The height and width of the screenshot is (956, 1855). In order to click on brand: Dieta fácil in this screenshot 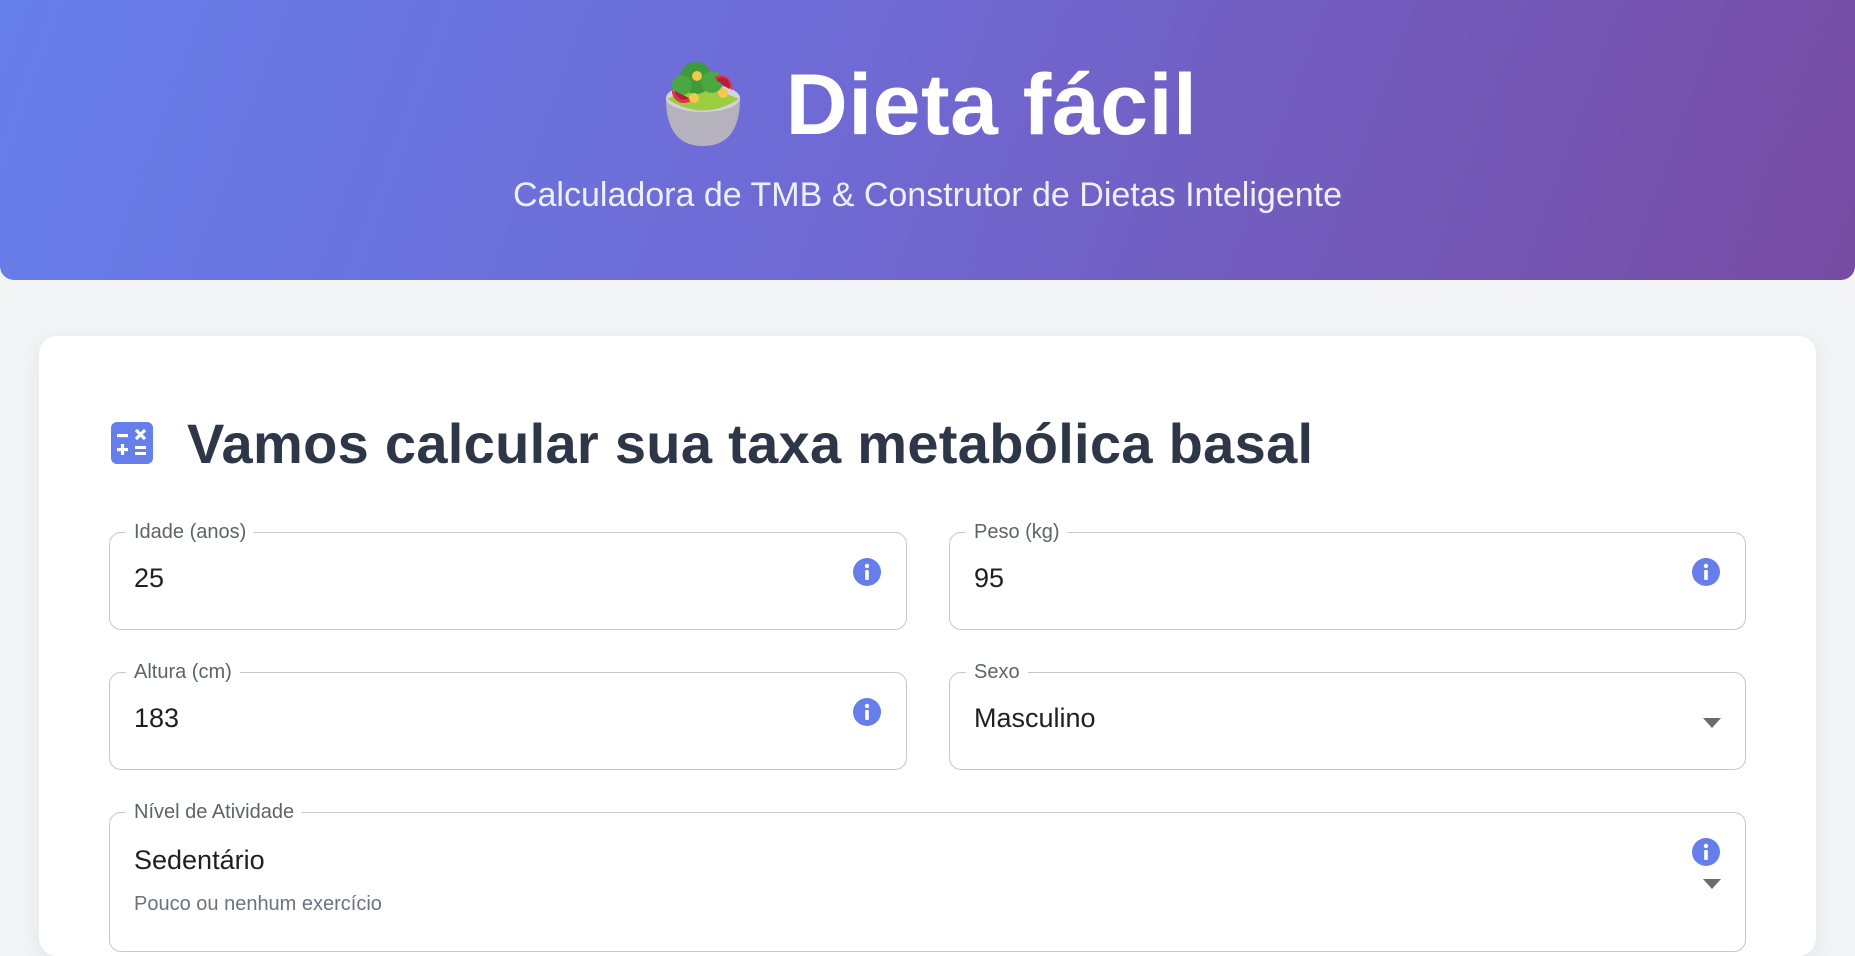, I will do `click(927, 105)`.